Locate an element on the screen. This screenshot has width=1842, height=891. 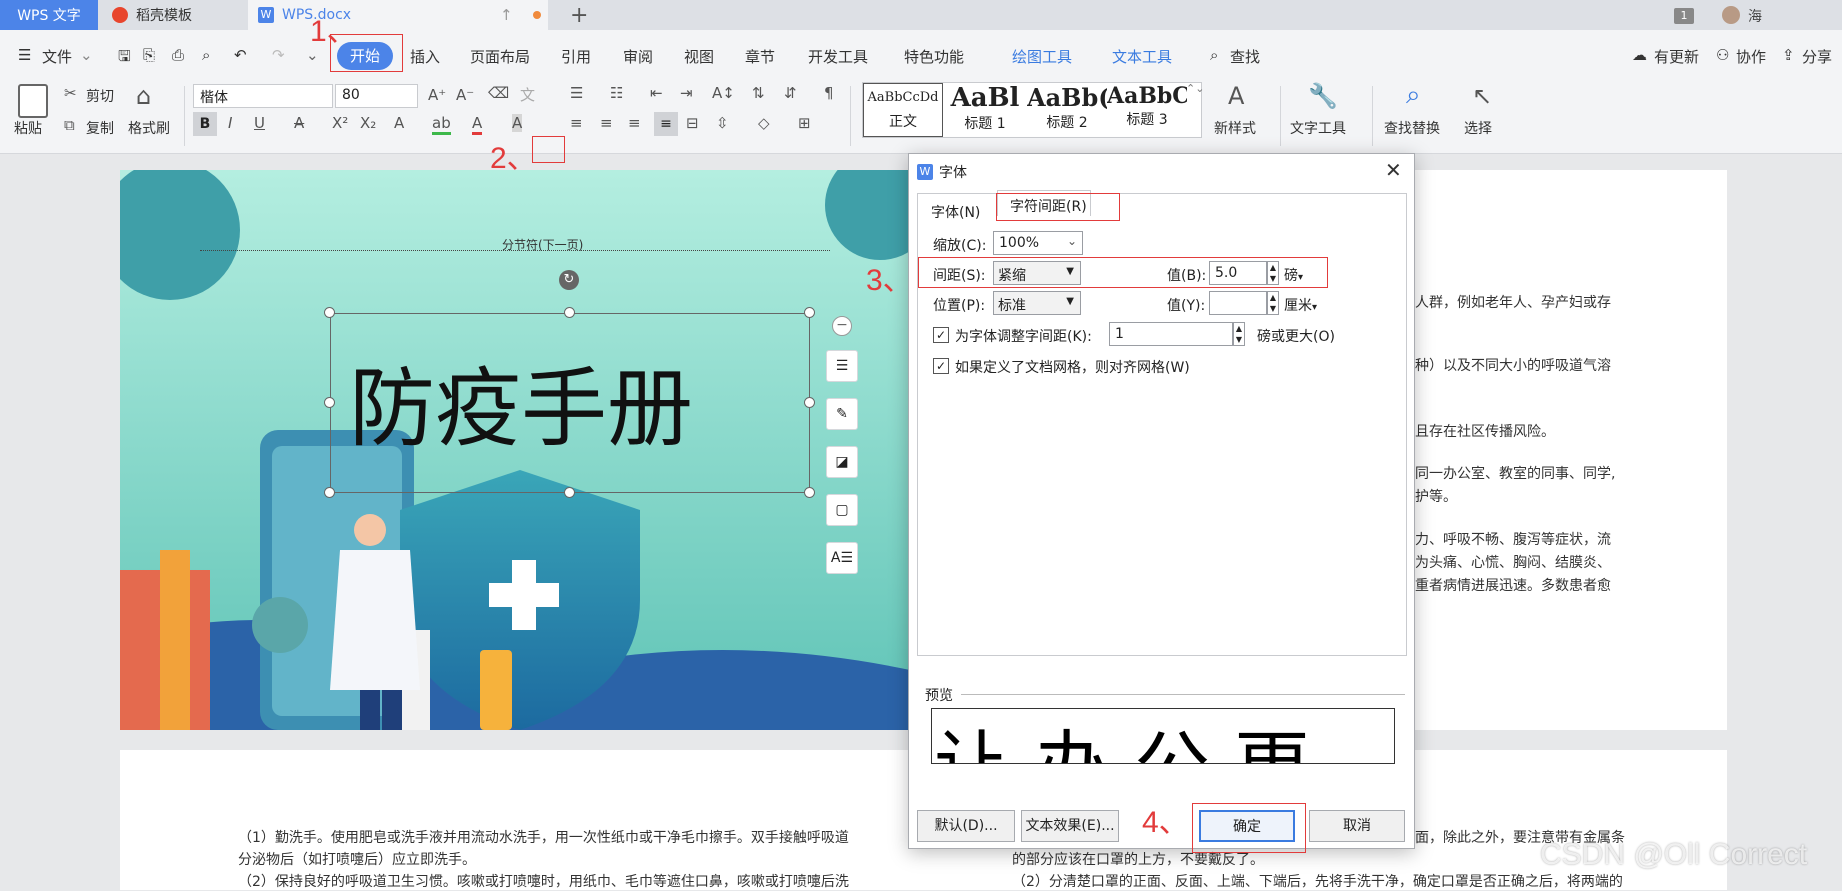
menu-file: 文件 is located at coordinates (57, 56).